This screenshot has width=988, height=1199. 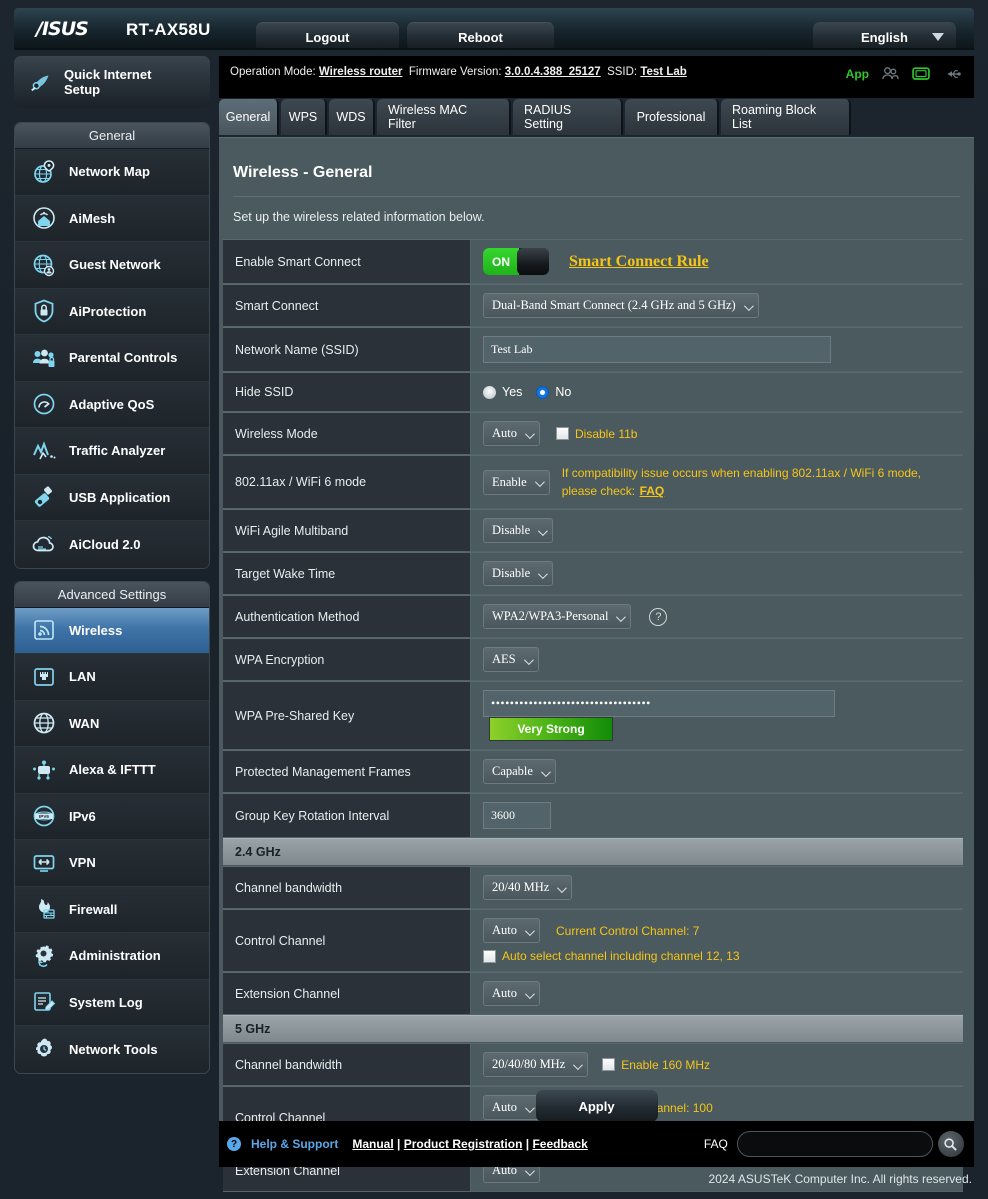 I want to click on network-tools-icon, so click(x=44, y=1047).